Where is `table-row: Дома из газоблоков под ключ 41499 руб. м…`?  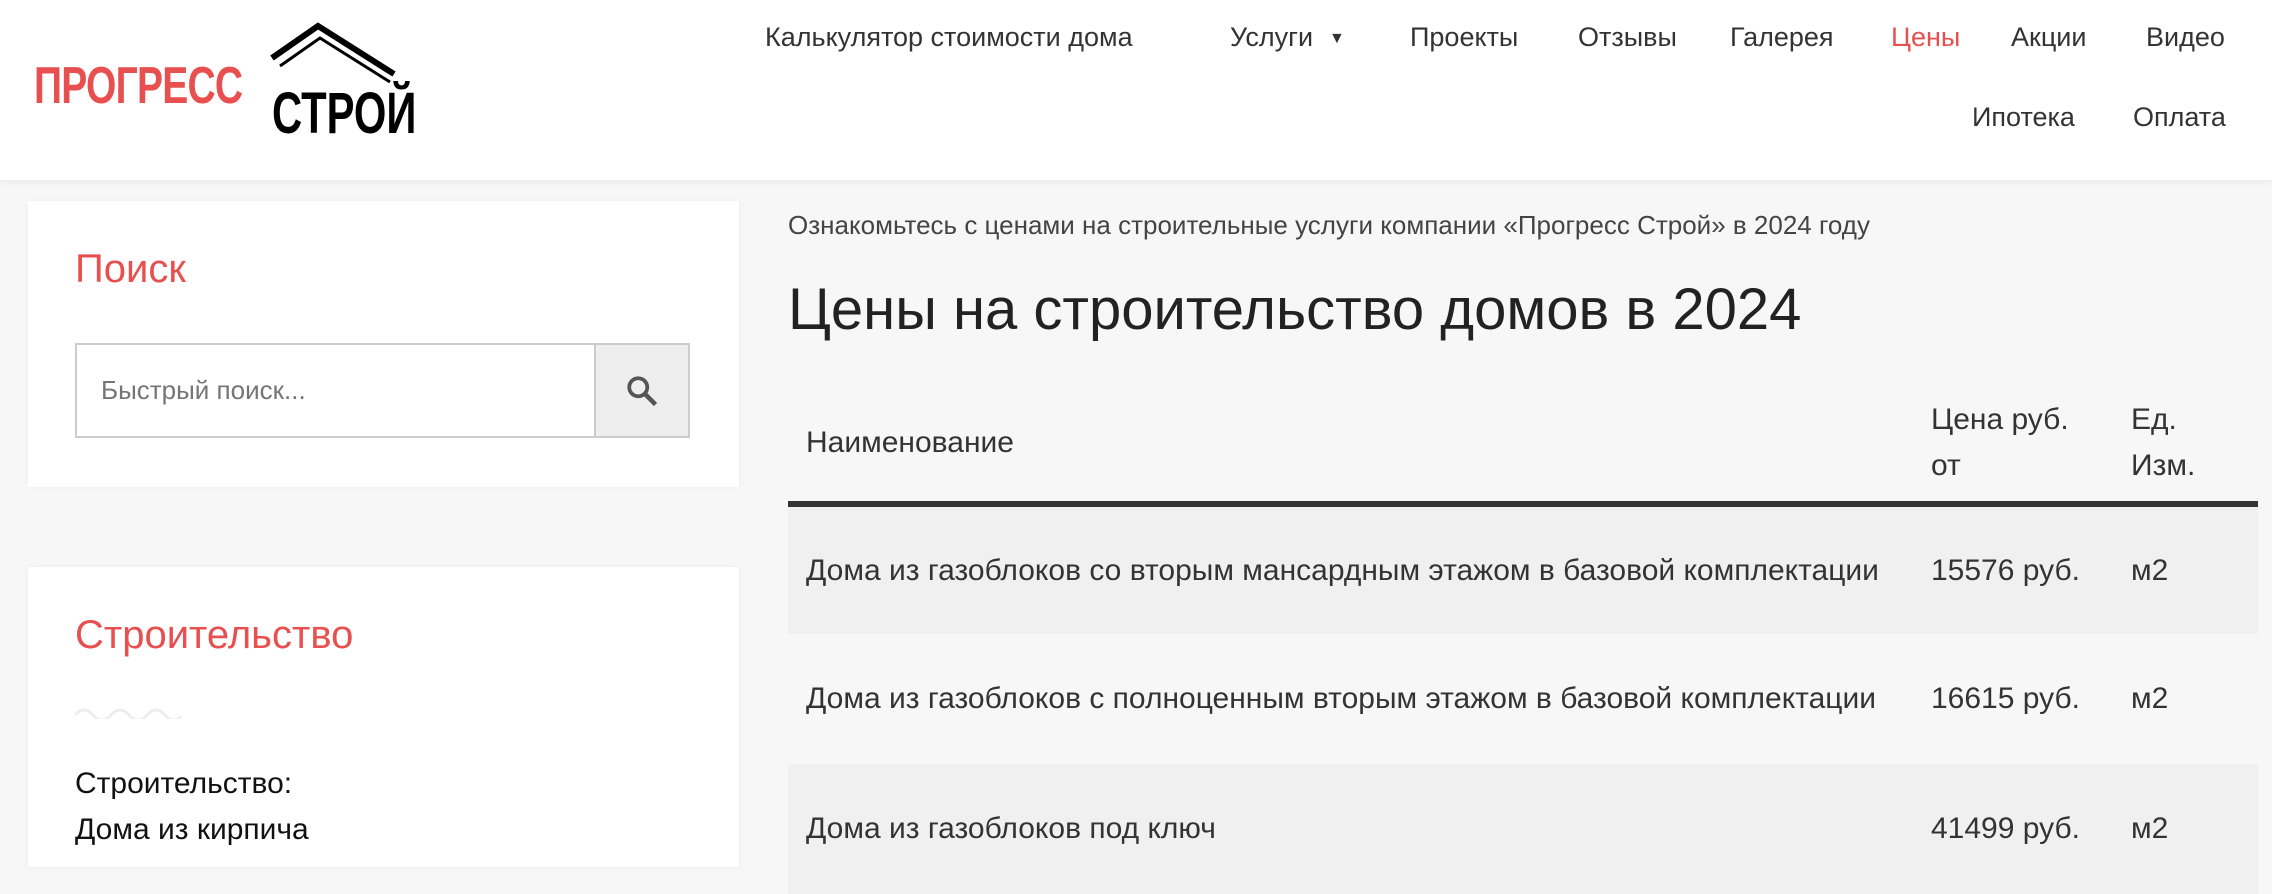 table-row: Дома из газоблоков под ключ 41499 руб. м… is located at coordinates (1523, 829).